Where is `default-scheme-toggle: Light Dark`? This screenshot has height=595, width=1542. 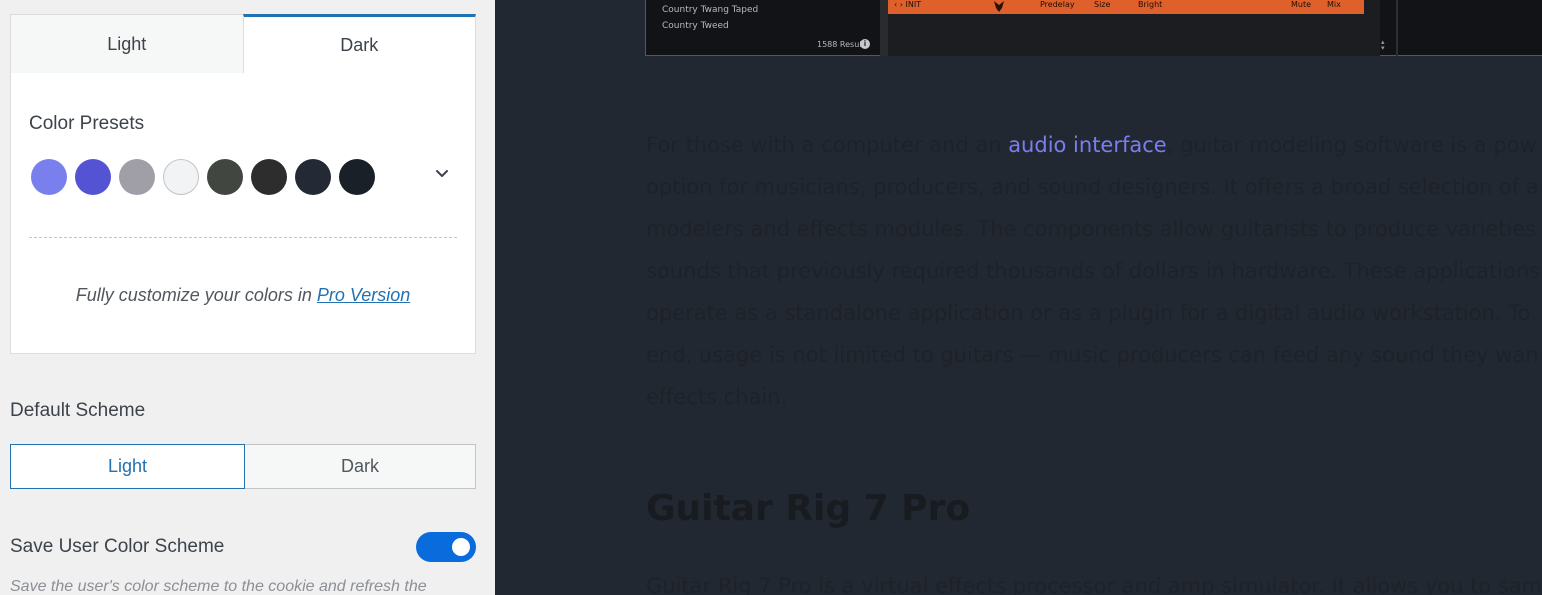 default-scheme-toggle: Light Dark is located at coordinates (243, 466).